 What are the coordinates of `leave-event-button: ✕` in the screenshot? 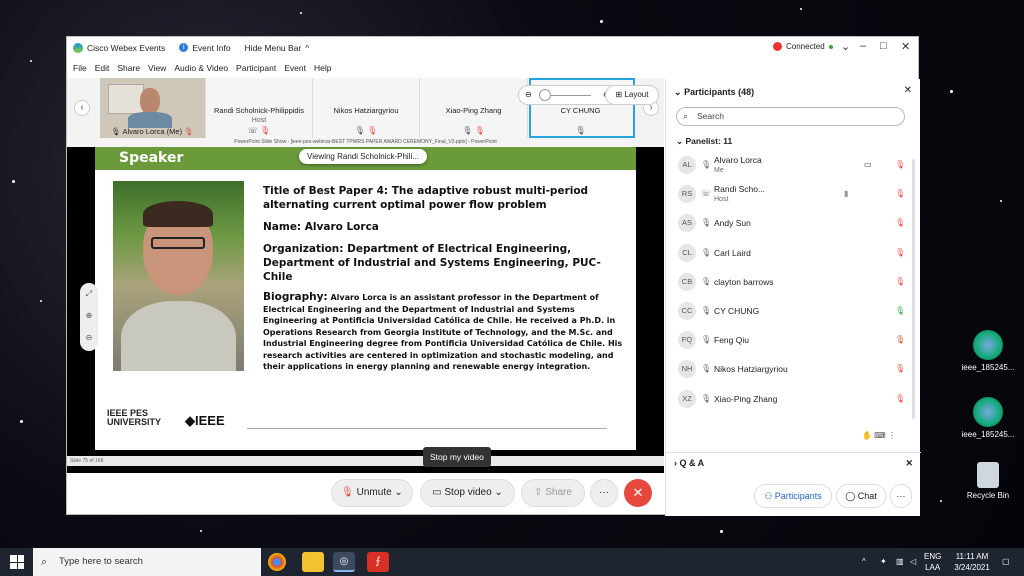 It's located at (638, 493).